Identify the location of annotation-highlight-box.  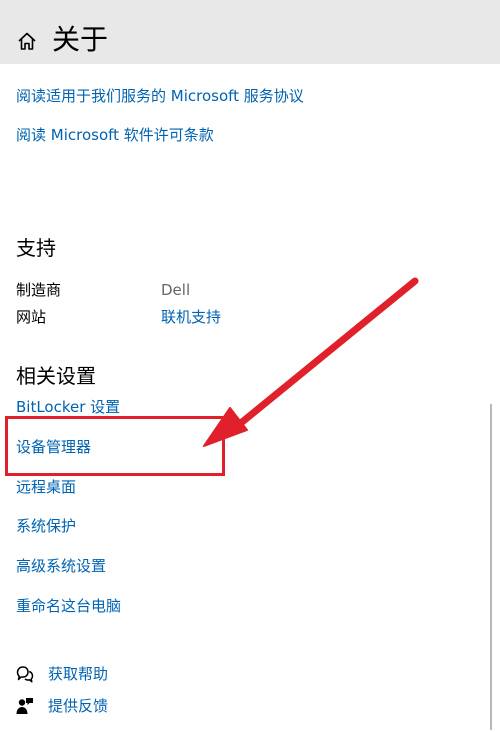
(115, 446).